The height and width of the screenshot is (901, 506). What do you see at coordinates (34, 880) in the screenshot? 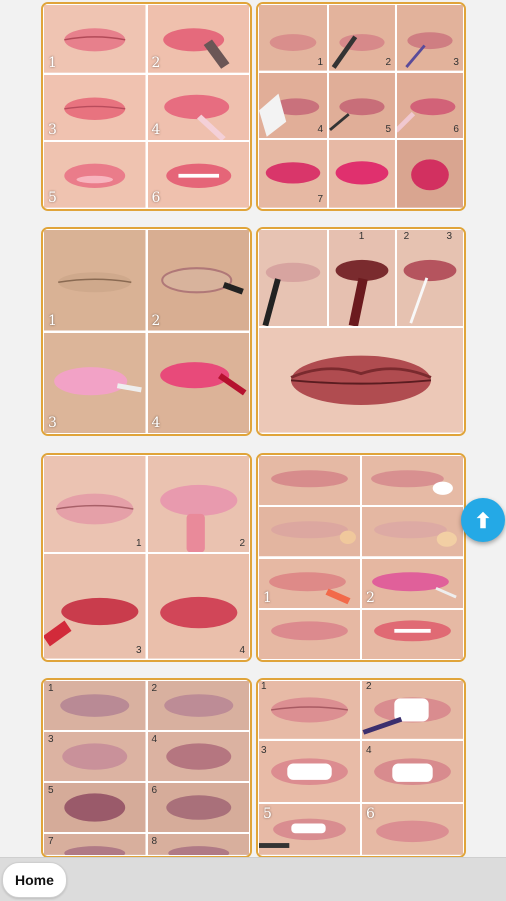
I see `home-button: Home` at bounding box center [34, 880].